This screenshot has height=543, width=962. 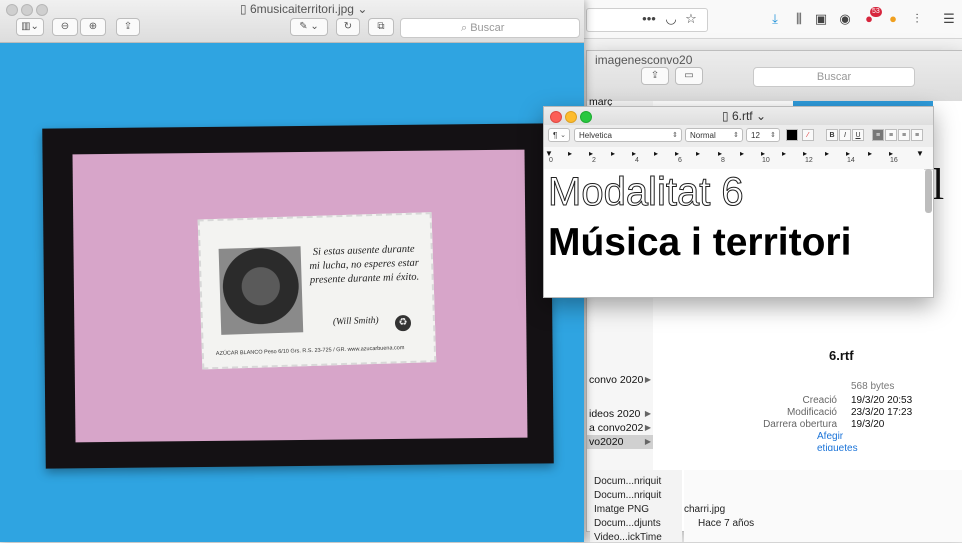 What do you see at coordinates (834, 77) in the screenshot?
I see `finder-search-input: Buscar` at bounding box center [834, 77].